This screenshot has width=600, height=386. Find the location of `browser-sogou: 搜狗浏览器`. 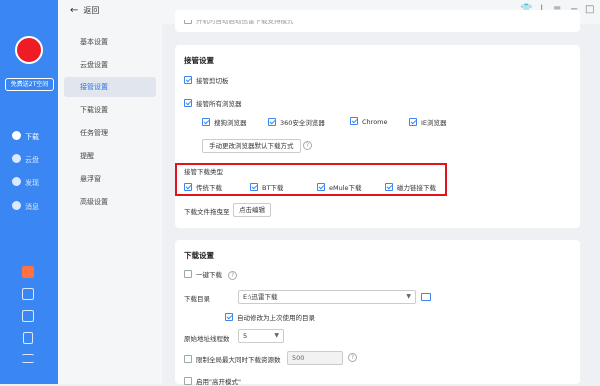

browser-sogou: 搜狗浏览器 is located at coordinates (224, 122).